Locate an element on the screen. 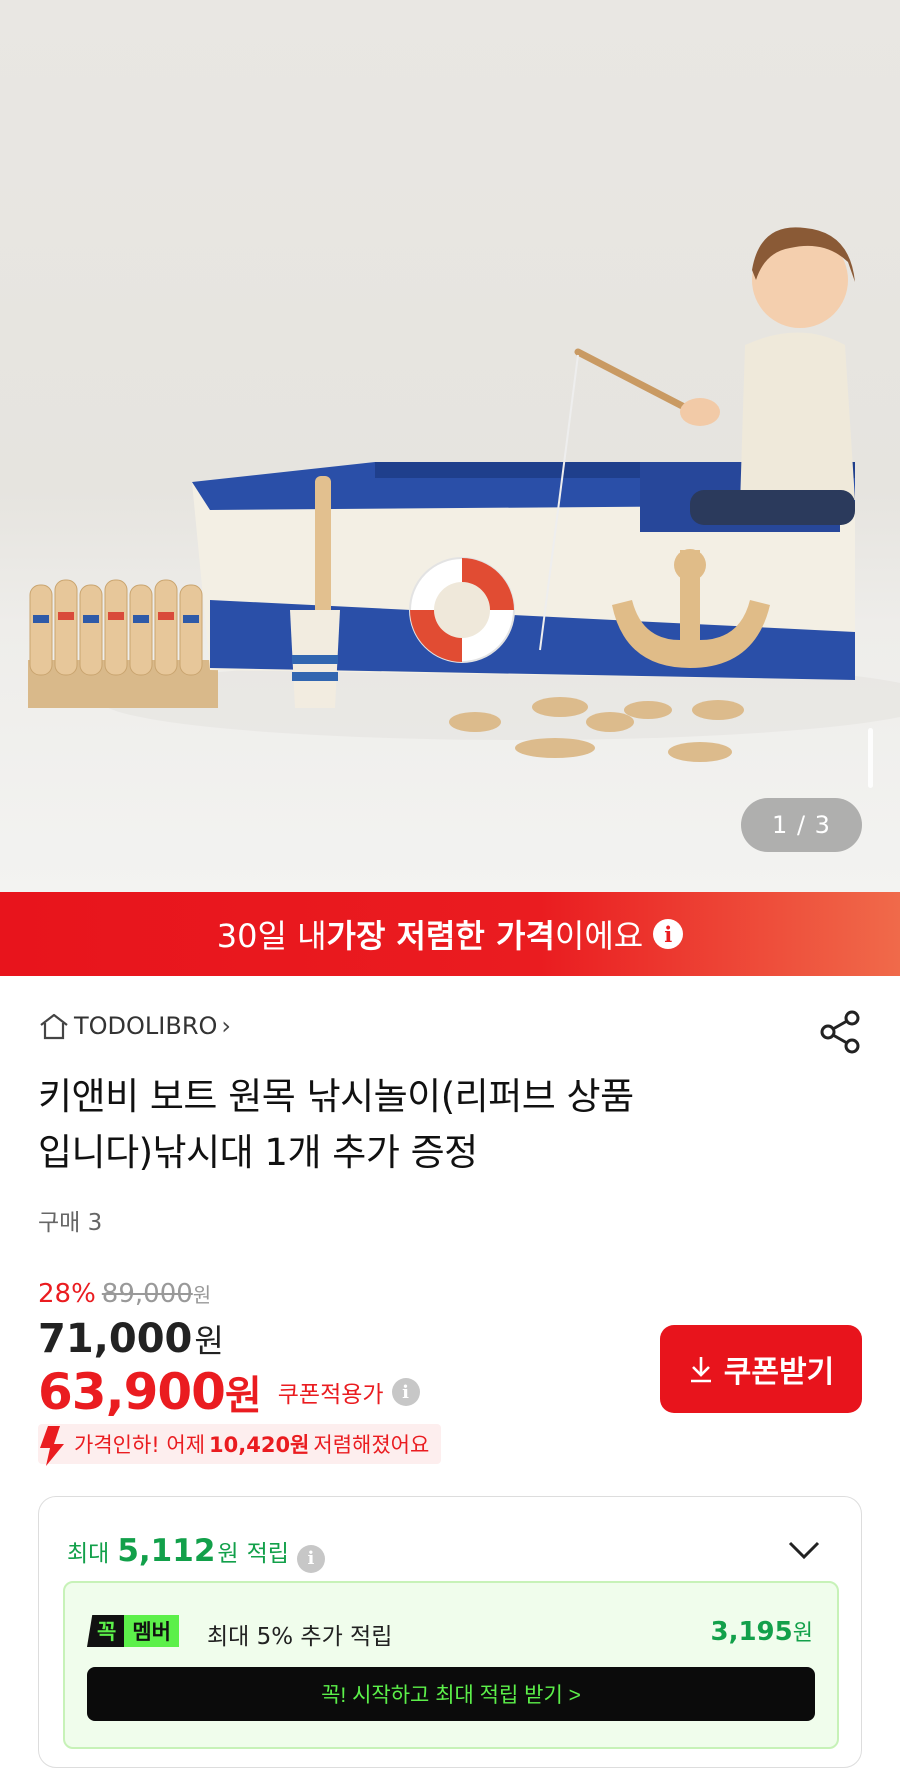 The height and width of the screenshot is (1783, 900). home-icon is located at coordinates (54, 1026).